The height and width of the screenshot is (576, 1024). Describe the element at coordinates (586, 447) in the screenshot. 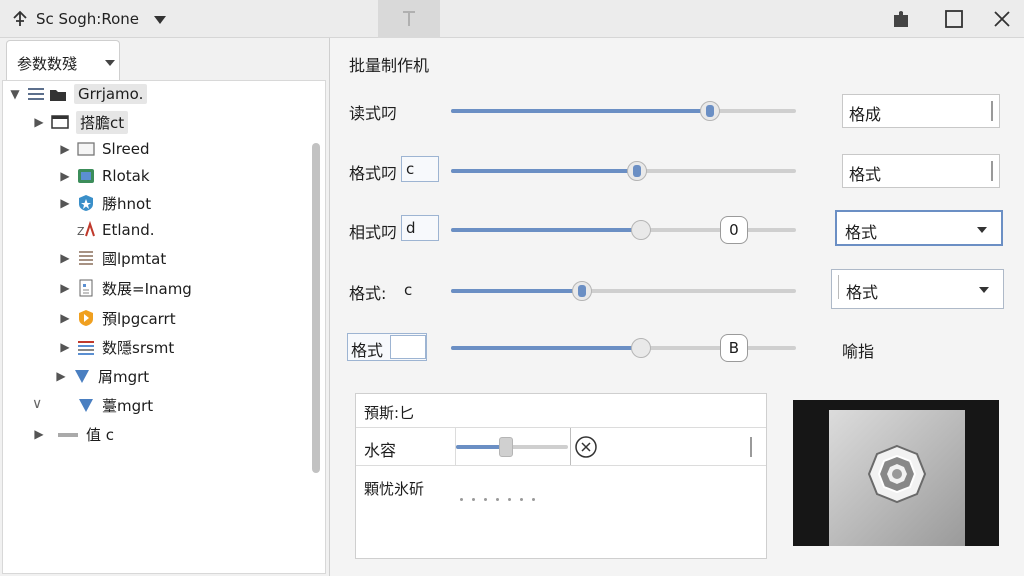

I see `clear-icon` at that location.